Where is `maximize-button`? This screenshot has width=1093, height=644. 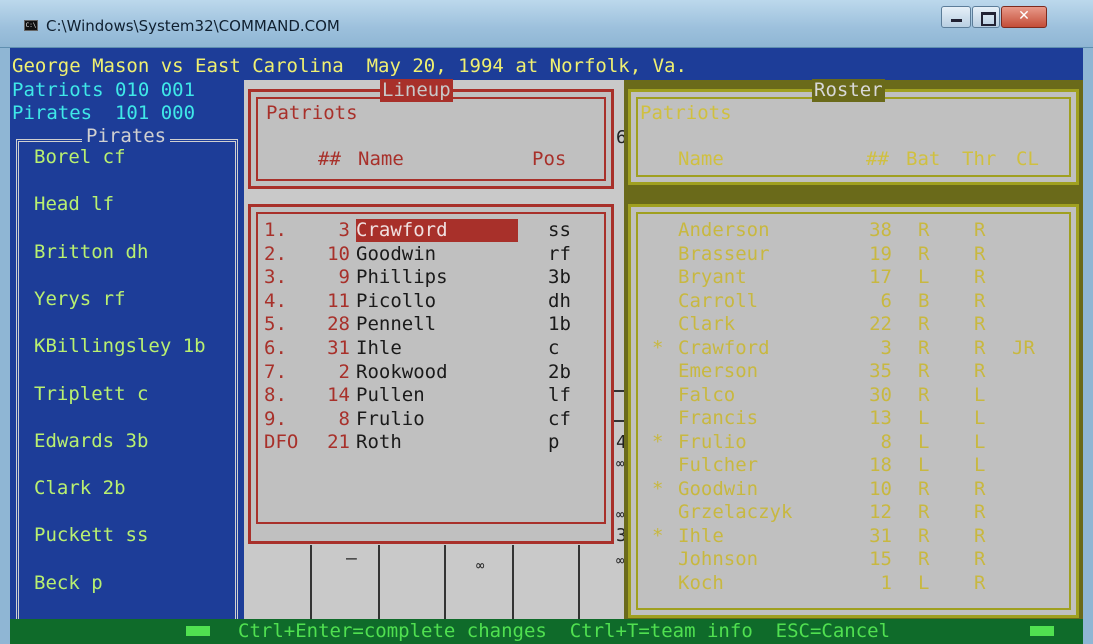
maximize-button is located at coordinates (986, 17).